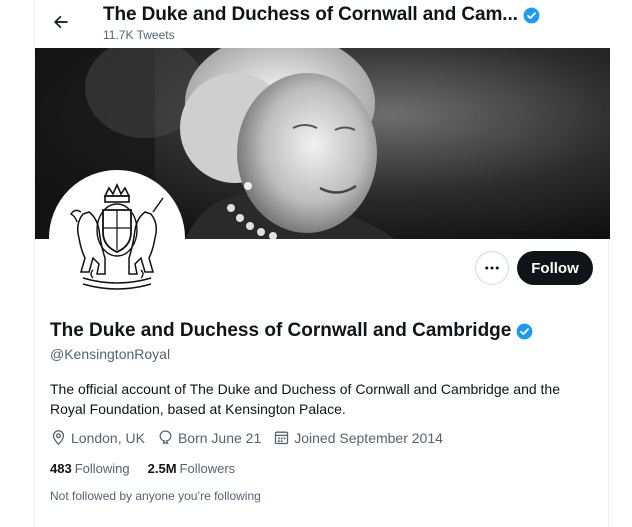 Image resolution: width=632 pixels, height=527 pixels. Describe the element at coordinates (155, 496) in the screenshot. I see `not-followed-text: Not followed by anyone you’re following` at that location.